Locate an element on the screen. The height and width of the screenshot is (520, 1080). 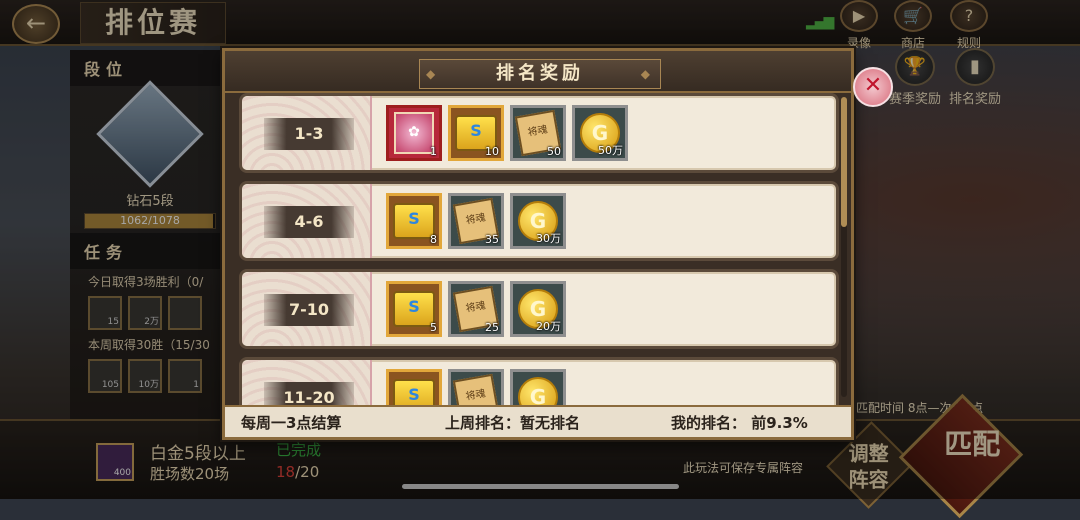
scrollbar is located at coordinates (844, 247).